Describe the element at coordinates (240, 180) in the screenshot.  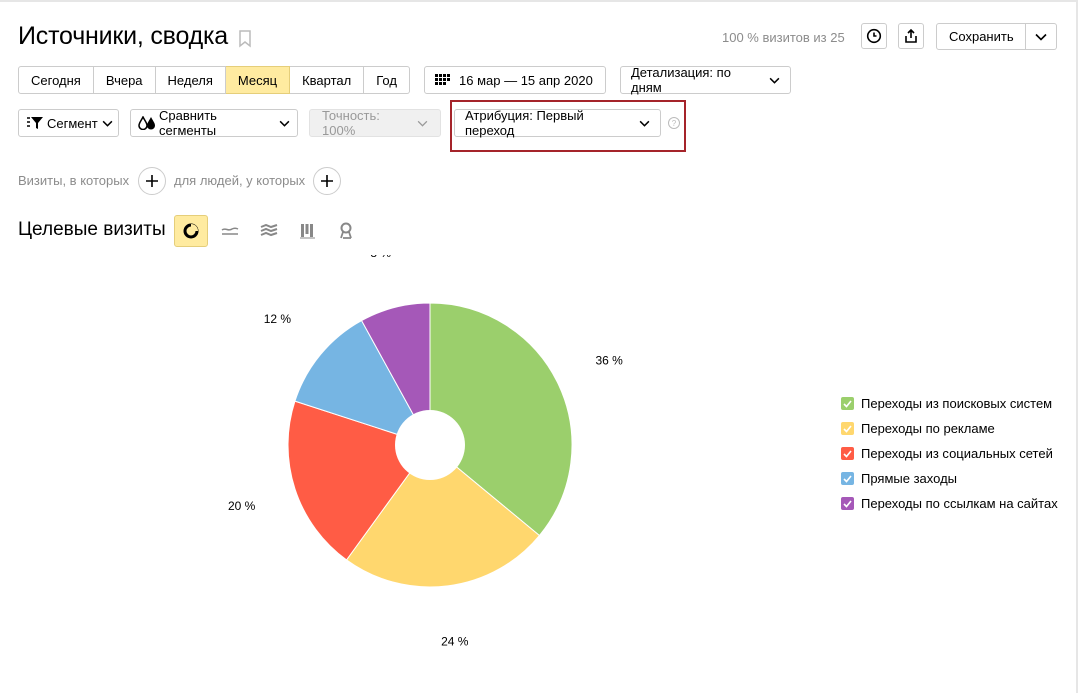
I see `people-filter-label: для людей, у которых` at that location.